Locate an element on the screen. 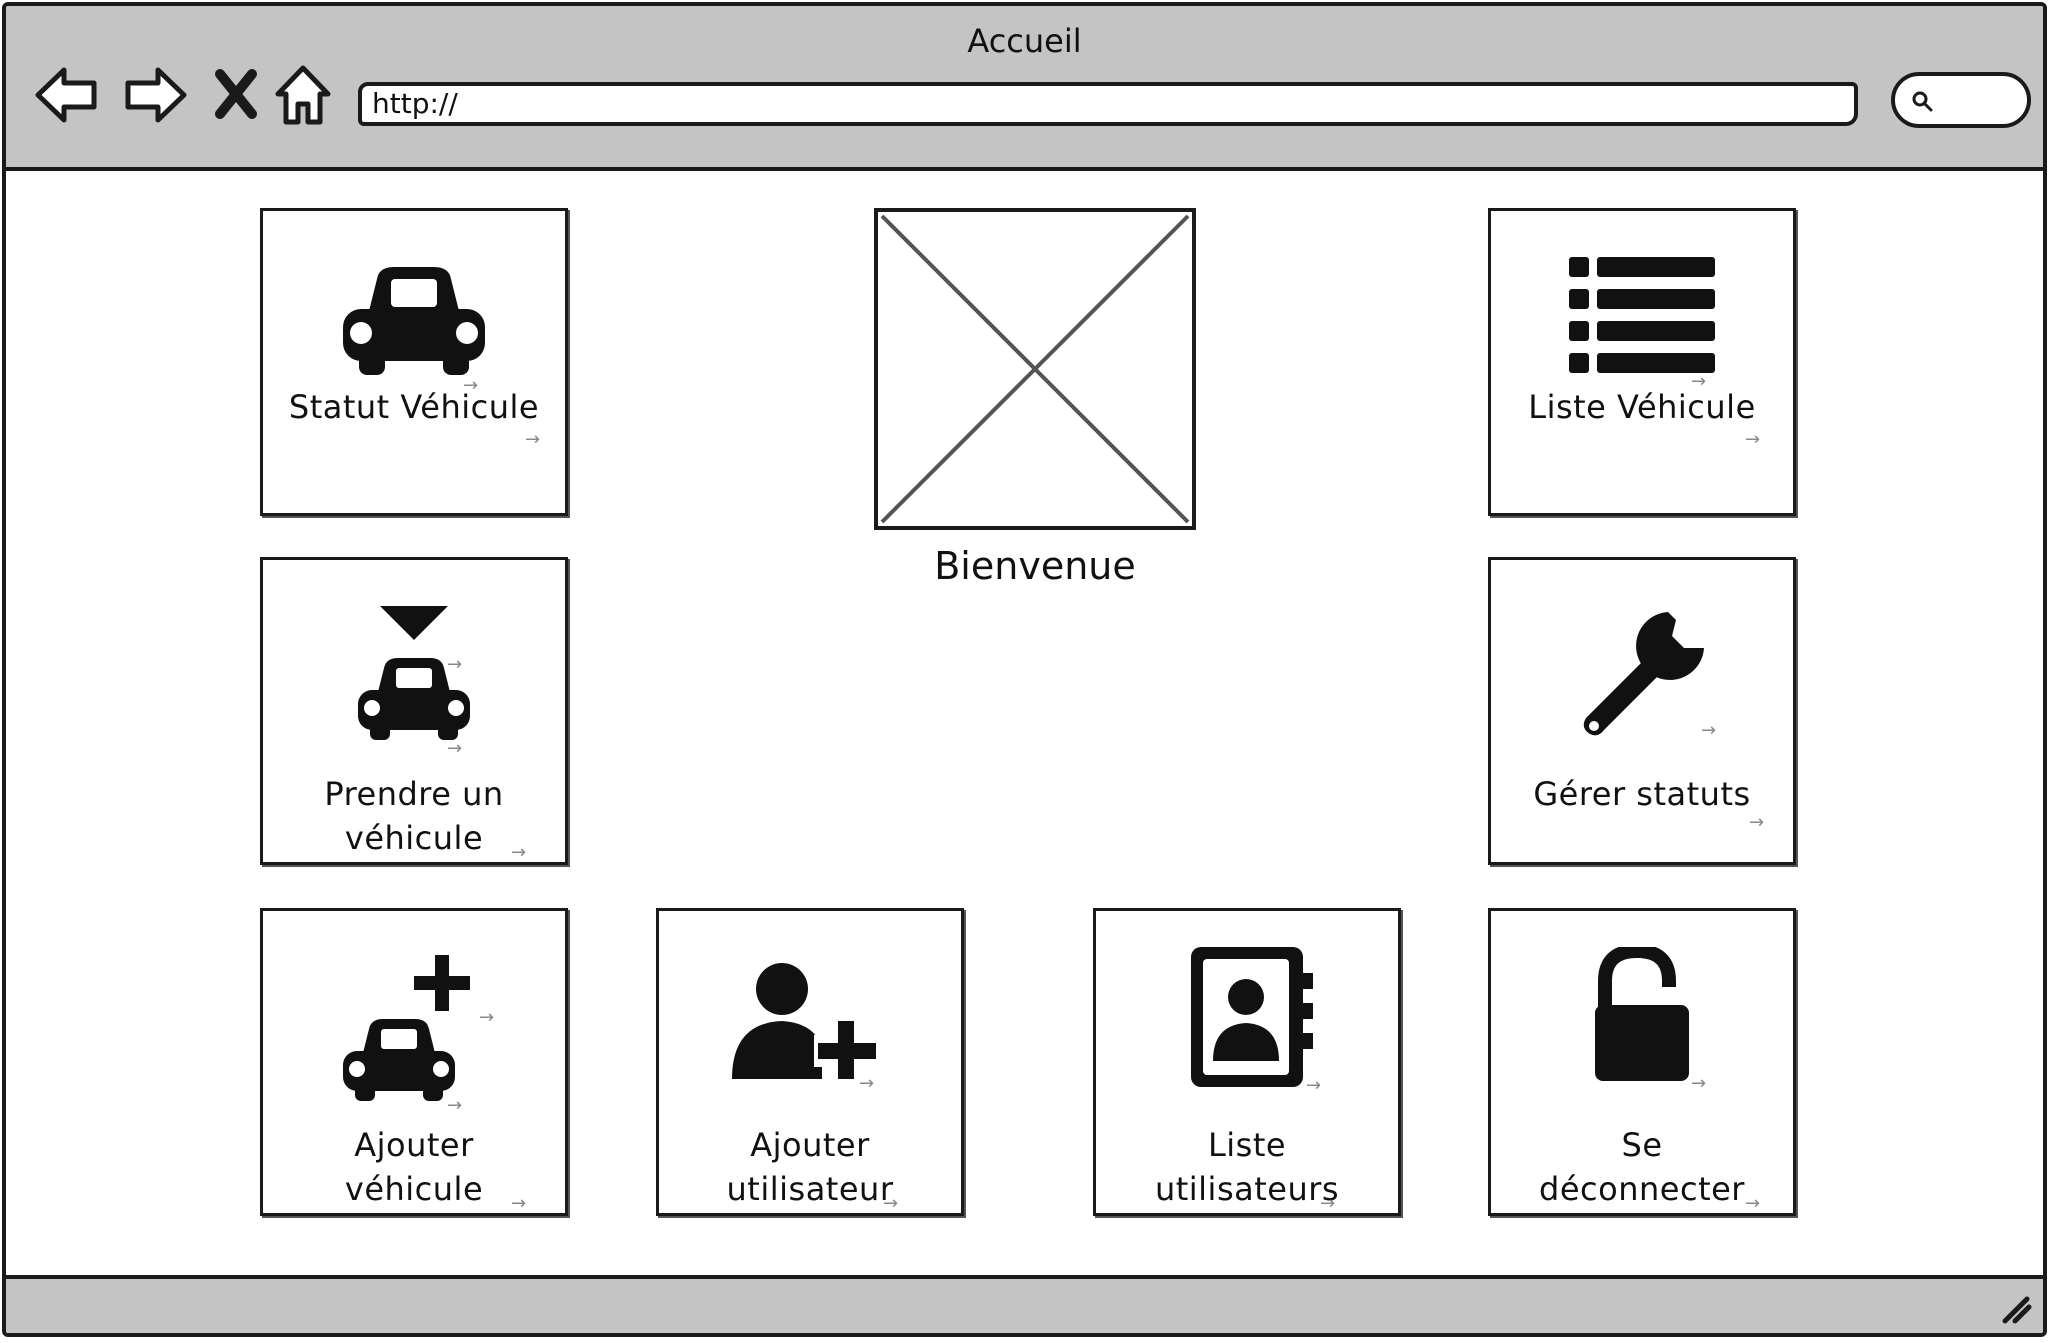  gerer-statuts-tile: → Gérer statuts → is located at coordinates (1642, 711).